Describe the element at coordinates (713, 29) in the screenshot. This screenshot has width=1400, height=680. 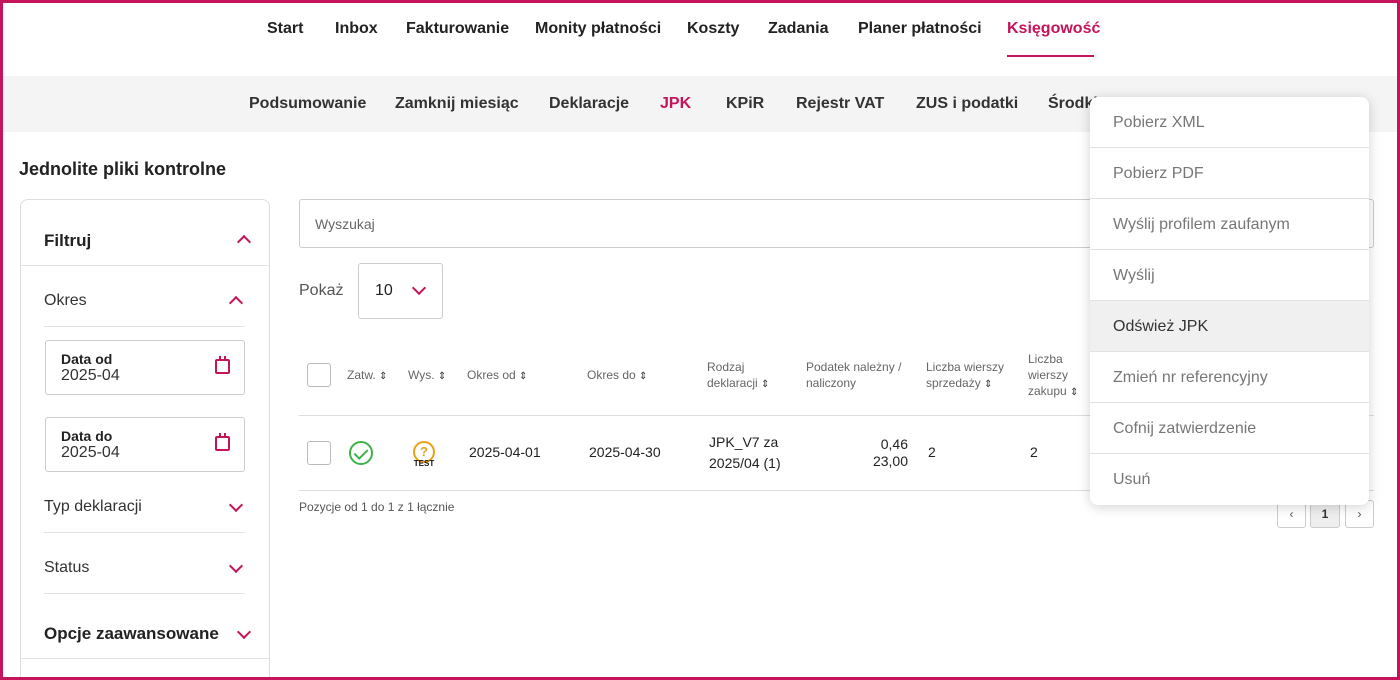
I see `nav-item-koszty: Koszty` at that location.